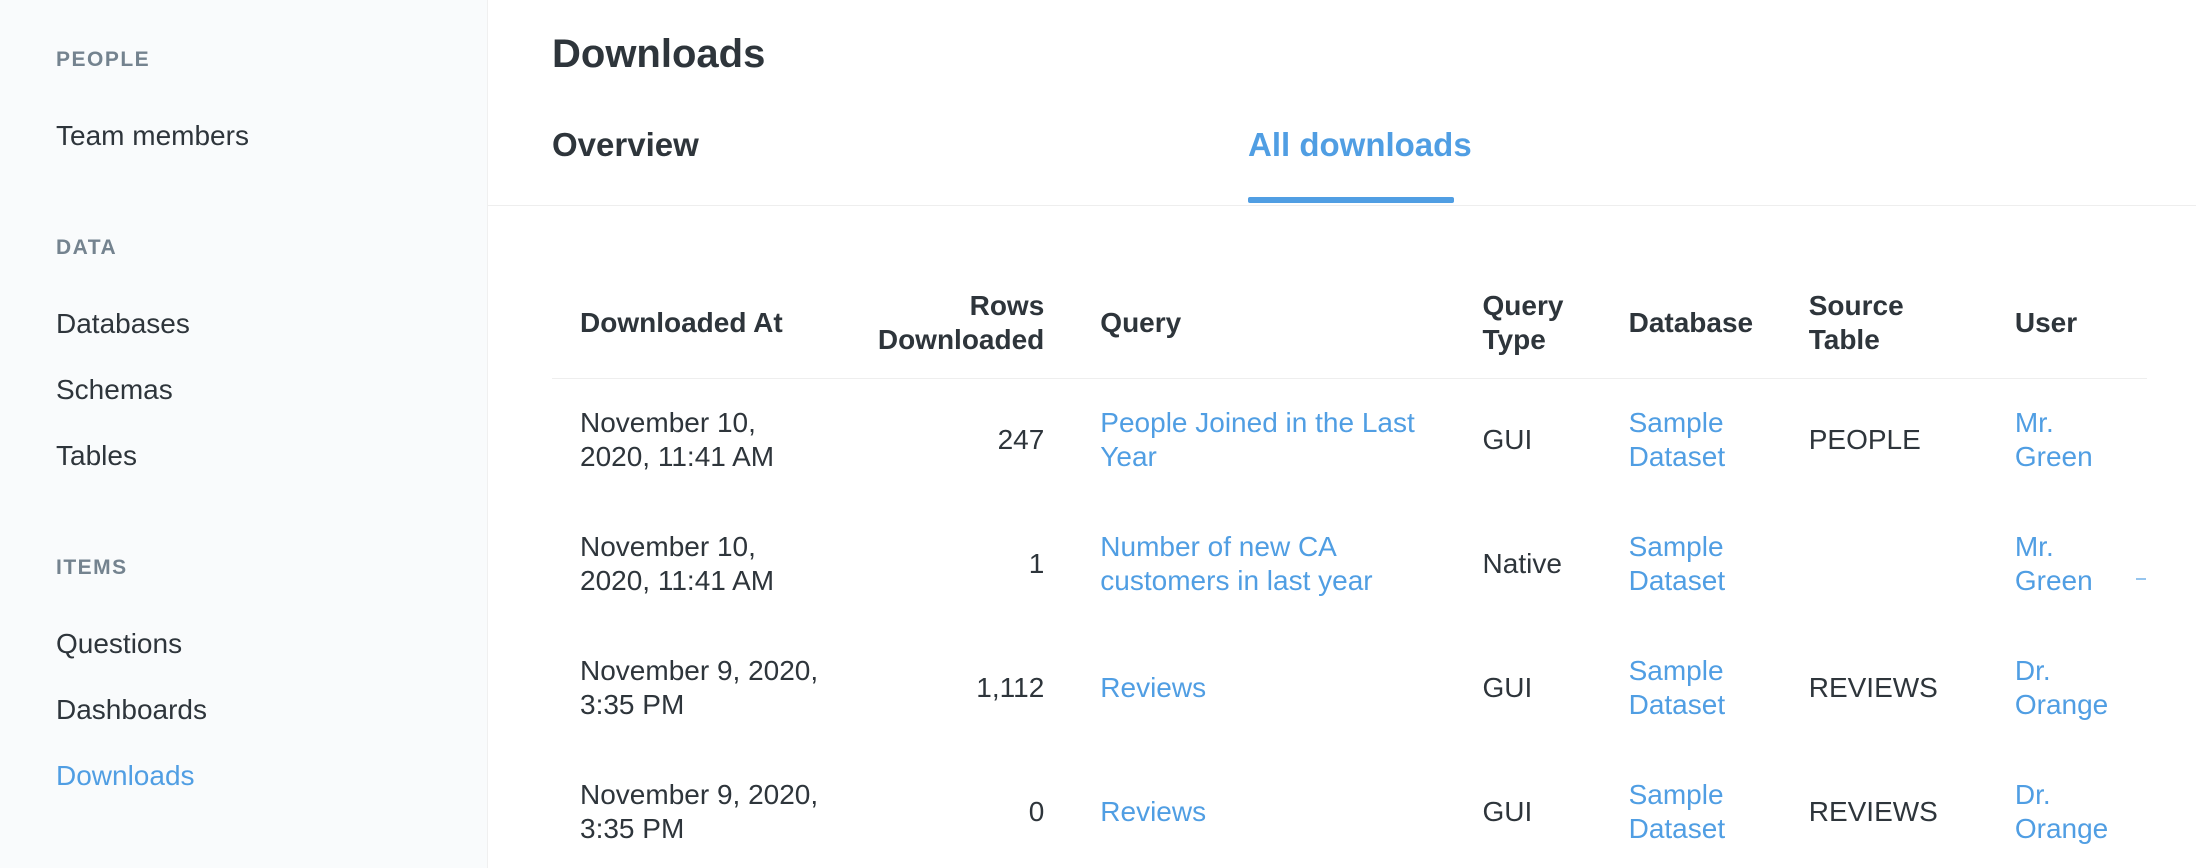  Describe the element at coordinates (119, 644) in the screenshot. I see `sidebar-item-questions: Questions` at that location.